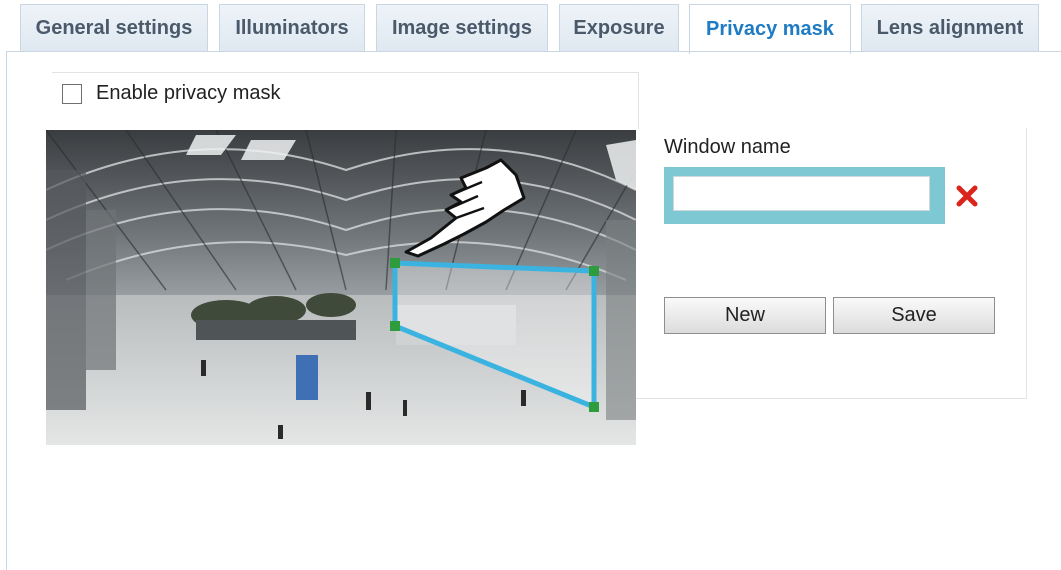 This screenshot has width=1061, height=570. I want to click on delete-icon, so click(967, 196).